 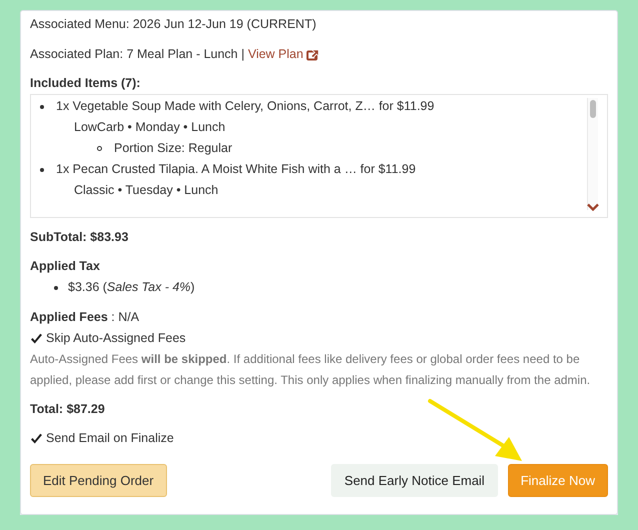 What do you see at coordinates (110, 438) in the screenshot?
I see `setting-label: Send Email on Finalize` at bounding box center [110, 438].